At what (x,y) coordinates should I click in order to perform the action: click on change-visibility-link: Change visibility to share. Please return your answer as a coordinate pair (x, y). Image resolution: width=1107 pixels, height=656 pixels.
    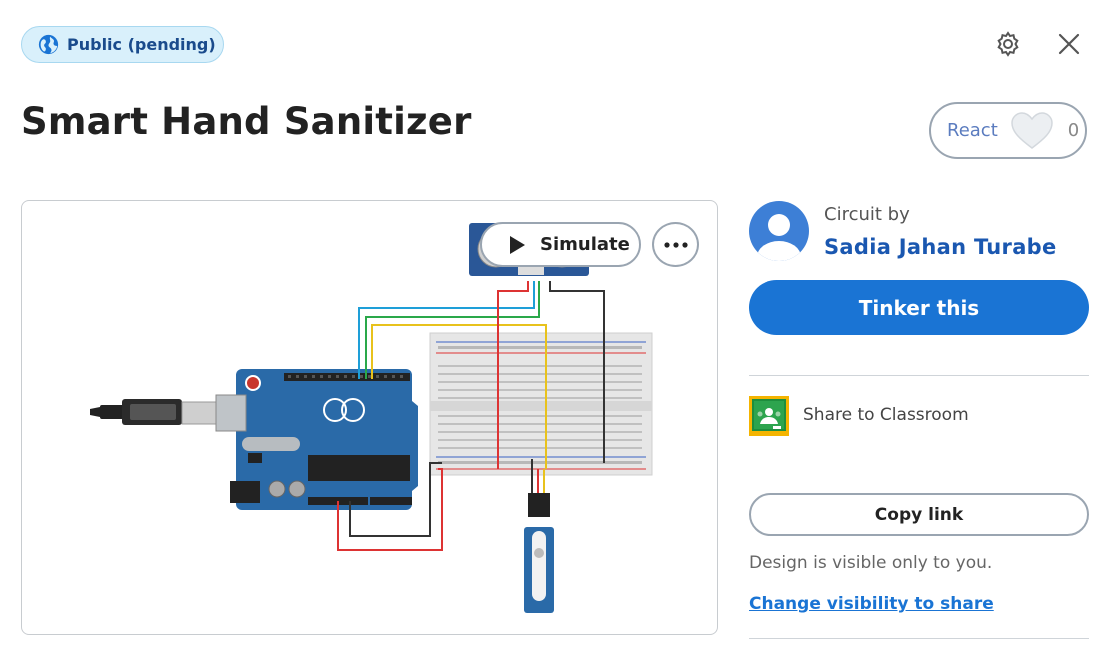
    Looking at the image, I should click on (871, 604).